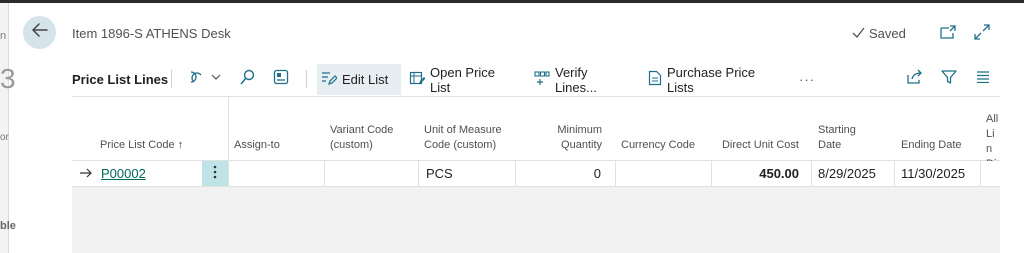  I want to click on search-icon, so click(247, 79).